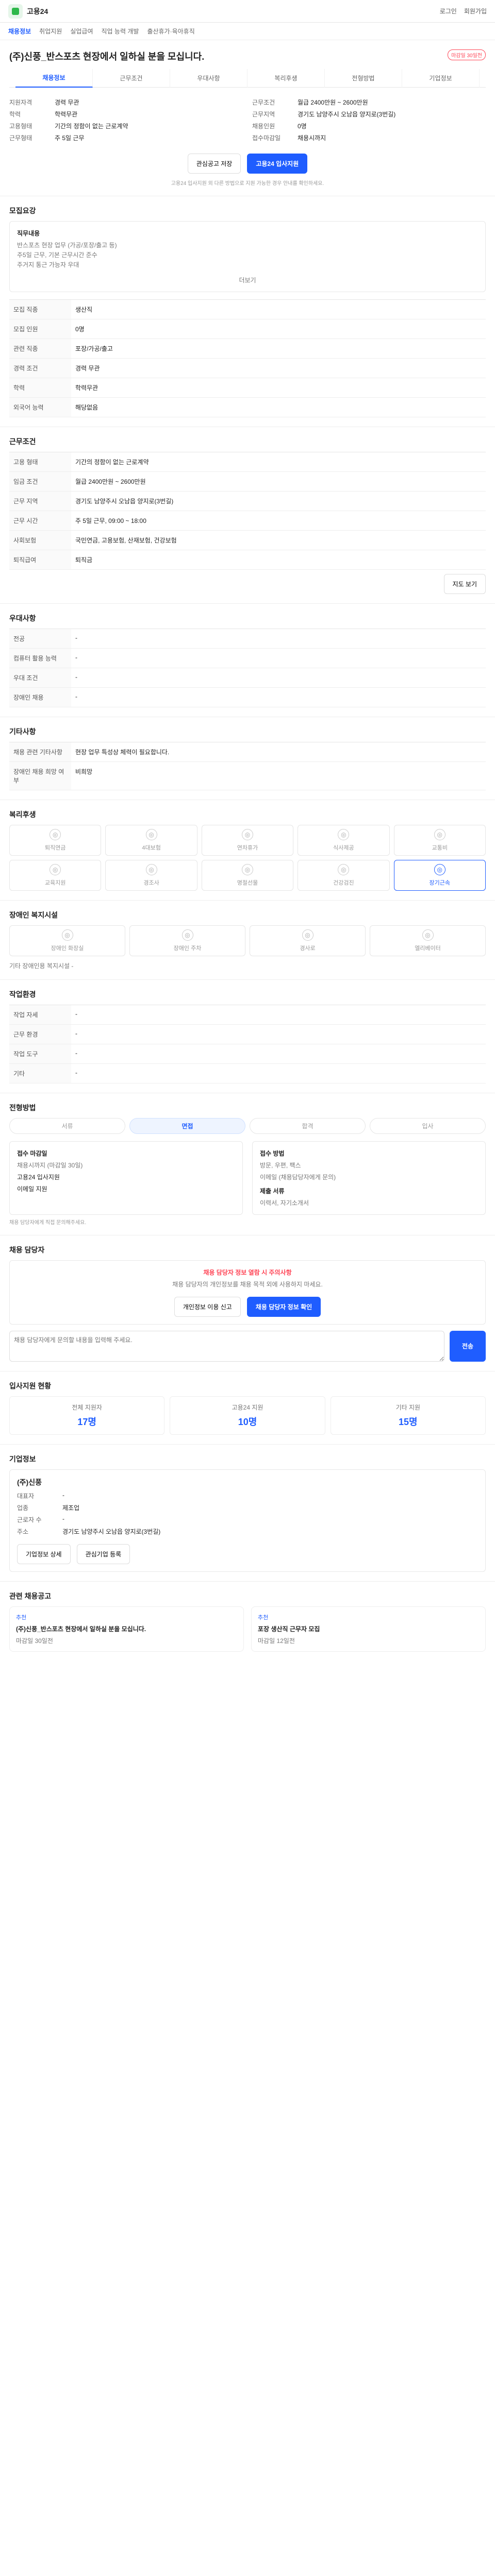 This screenshot has height=2576, width=495. Describe the element at coordinates (151, 847) in the screenshot. I see `benefit-label: 4대보험` at that location.